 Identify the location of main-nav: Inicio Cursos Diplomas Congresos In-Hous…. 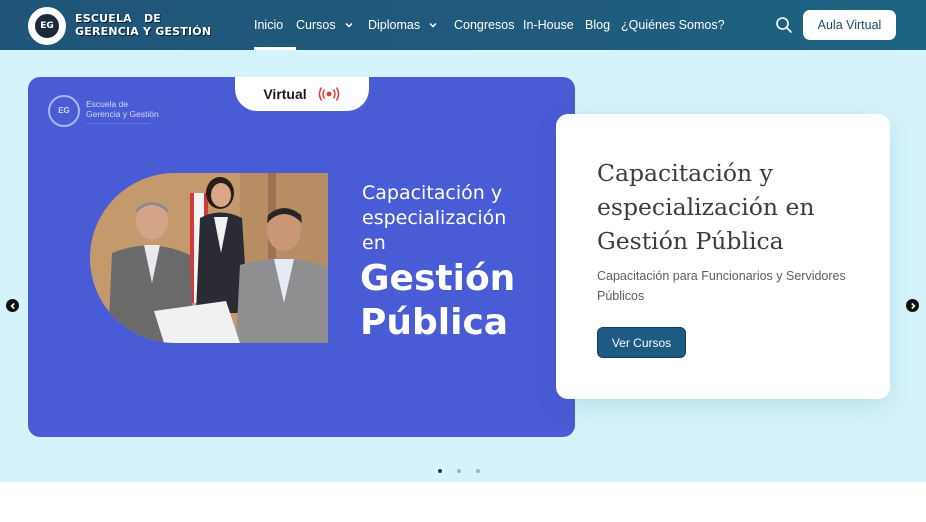
(489, 25).